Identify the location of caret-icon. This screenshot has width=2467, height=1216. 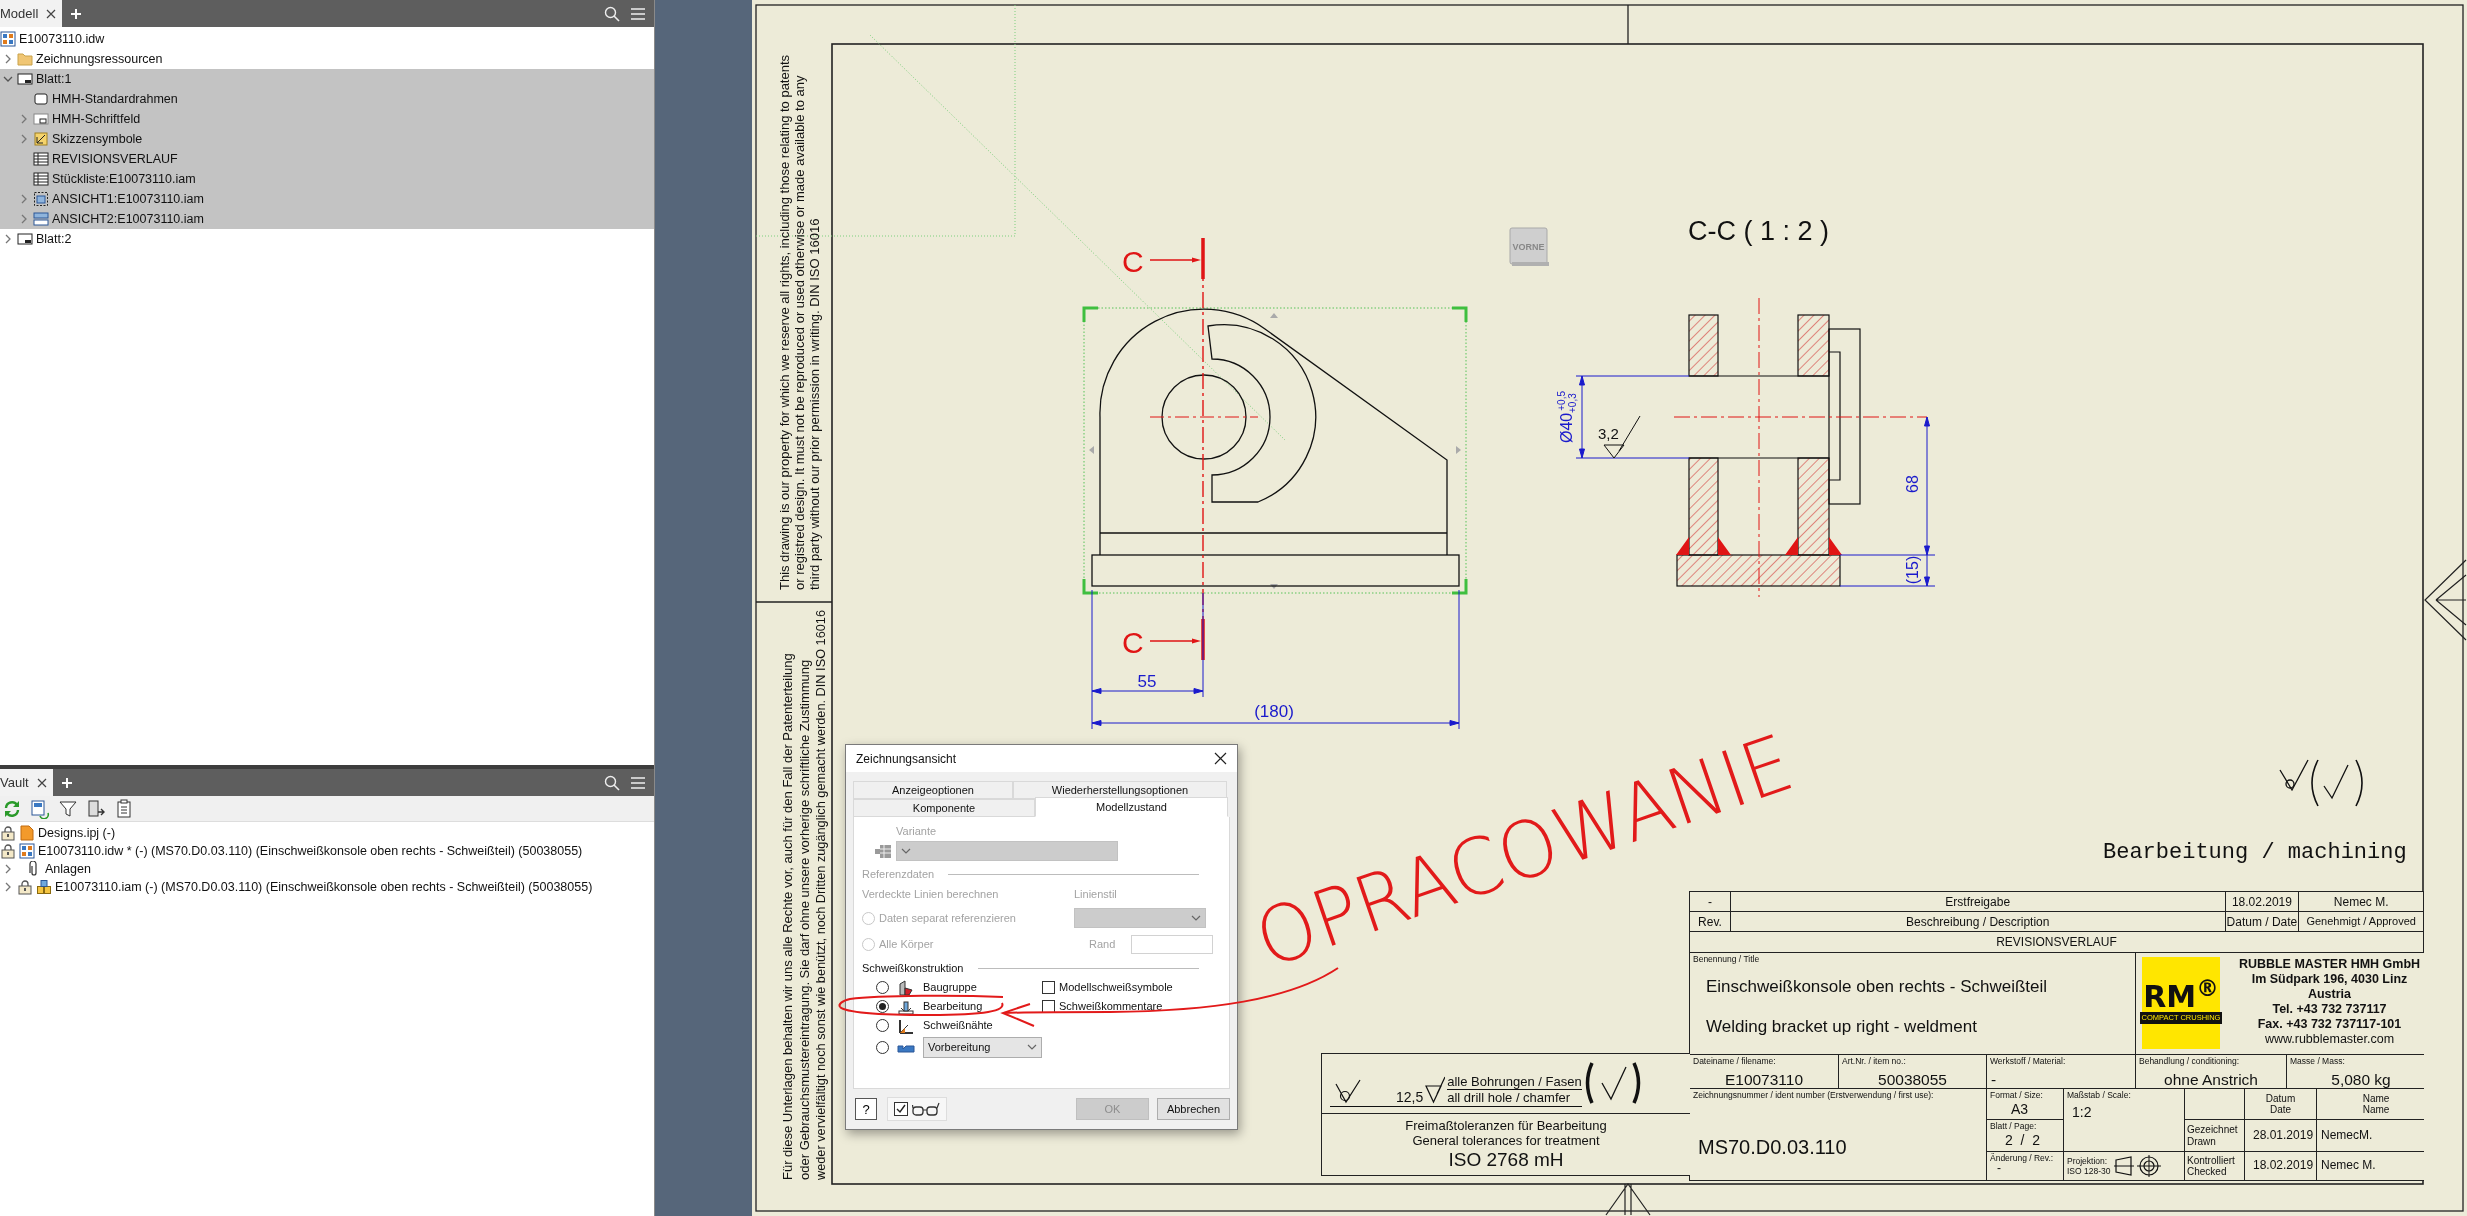
(906, 851).